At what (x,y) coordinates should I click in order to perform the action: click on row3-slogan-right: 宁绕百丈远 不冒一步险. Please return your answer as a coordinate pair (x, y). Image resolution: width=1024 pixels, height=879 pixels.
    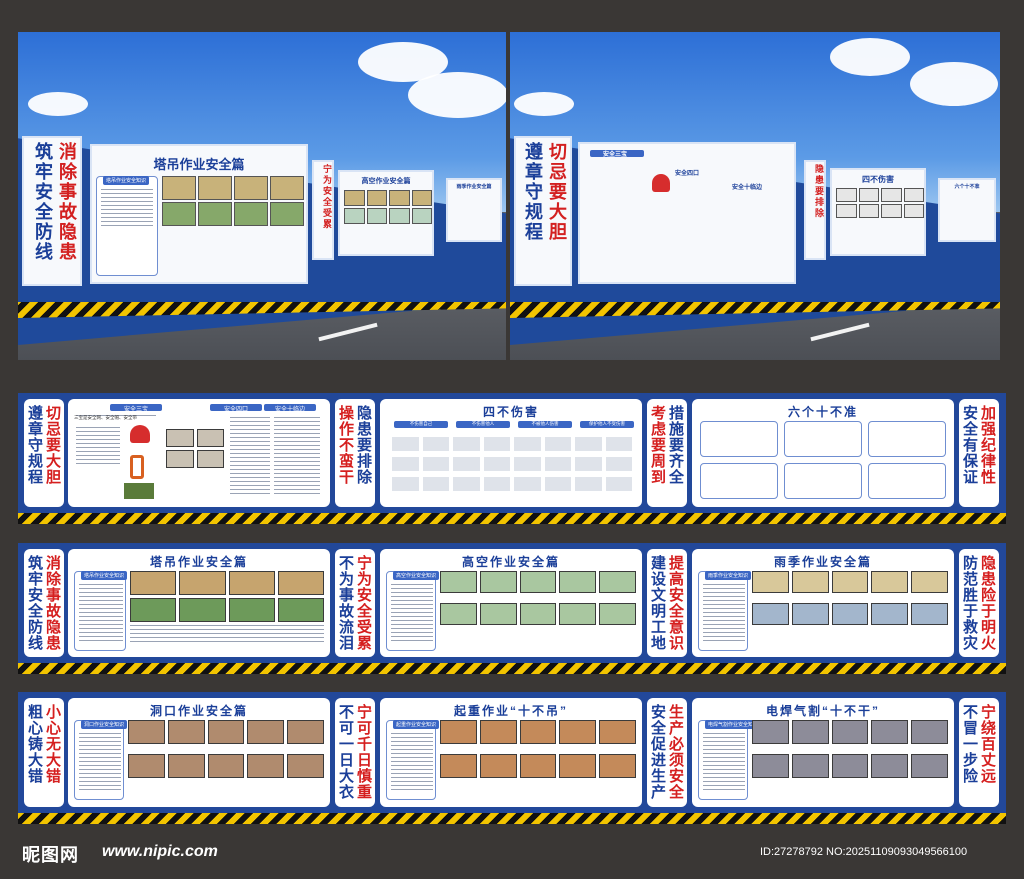
    Looking at the image, I should click on (979, 752).